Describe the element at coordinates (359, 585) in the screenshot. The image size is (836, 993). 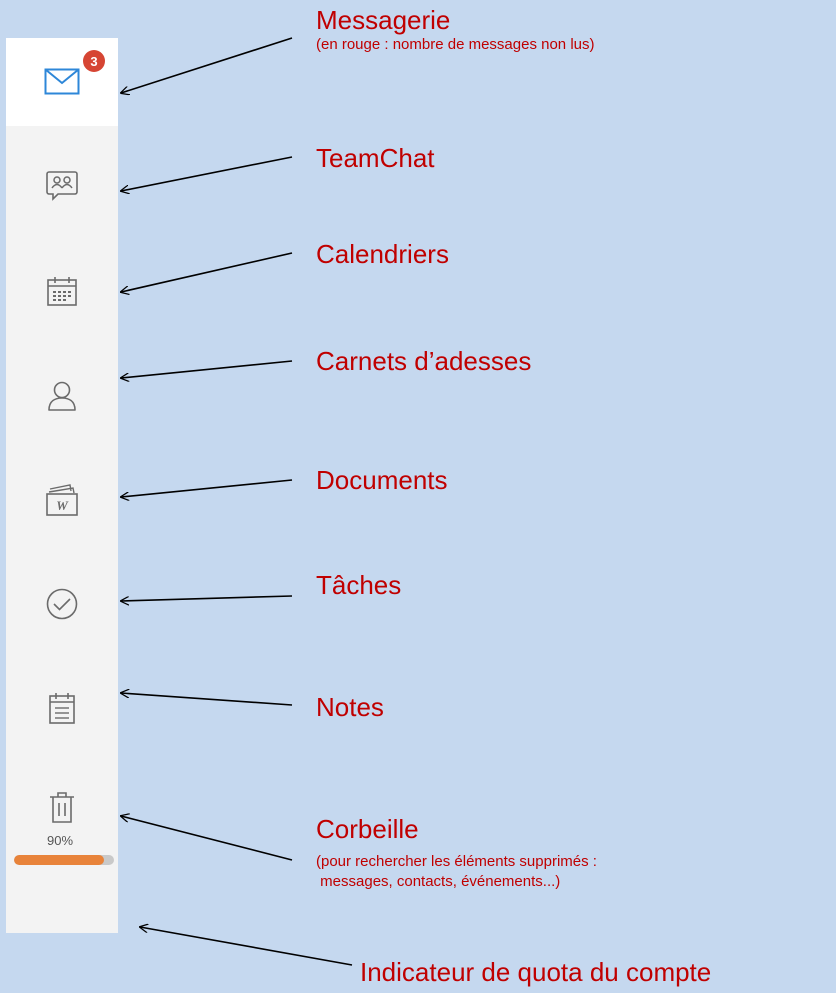
I see `annotation-tasks: Tâches` at that location.